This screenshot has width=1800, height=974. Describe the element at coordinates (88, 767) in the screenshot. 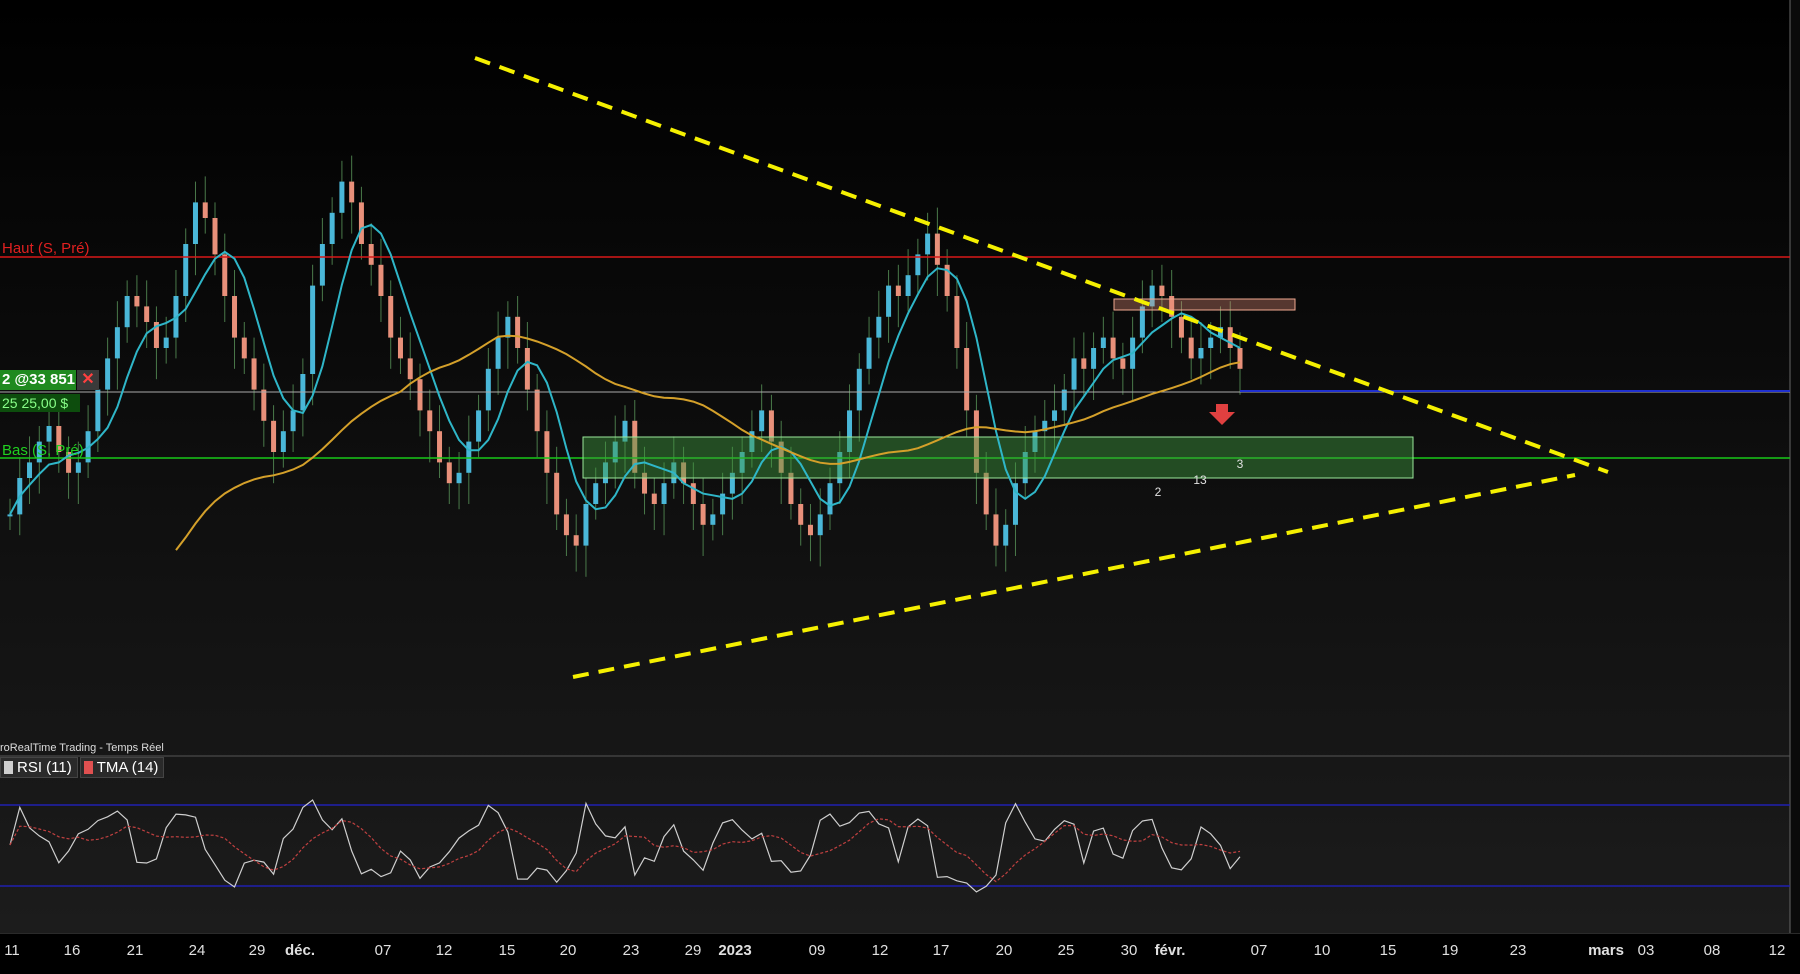

I see `tma-swatch-icon` at that location.